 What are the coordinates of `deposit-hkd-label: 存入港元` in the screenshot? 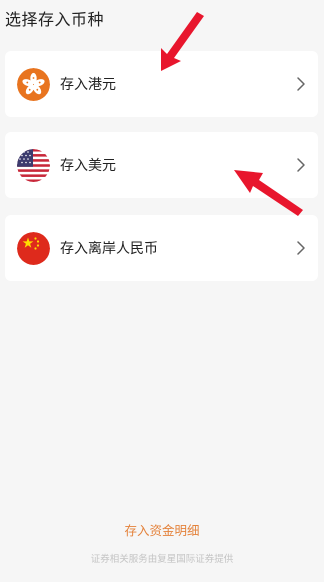 It's located at (88, 85).